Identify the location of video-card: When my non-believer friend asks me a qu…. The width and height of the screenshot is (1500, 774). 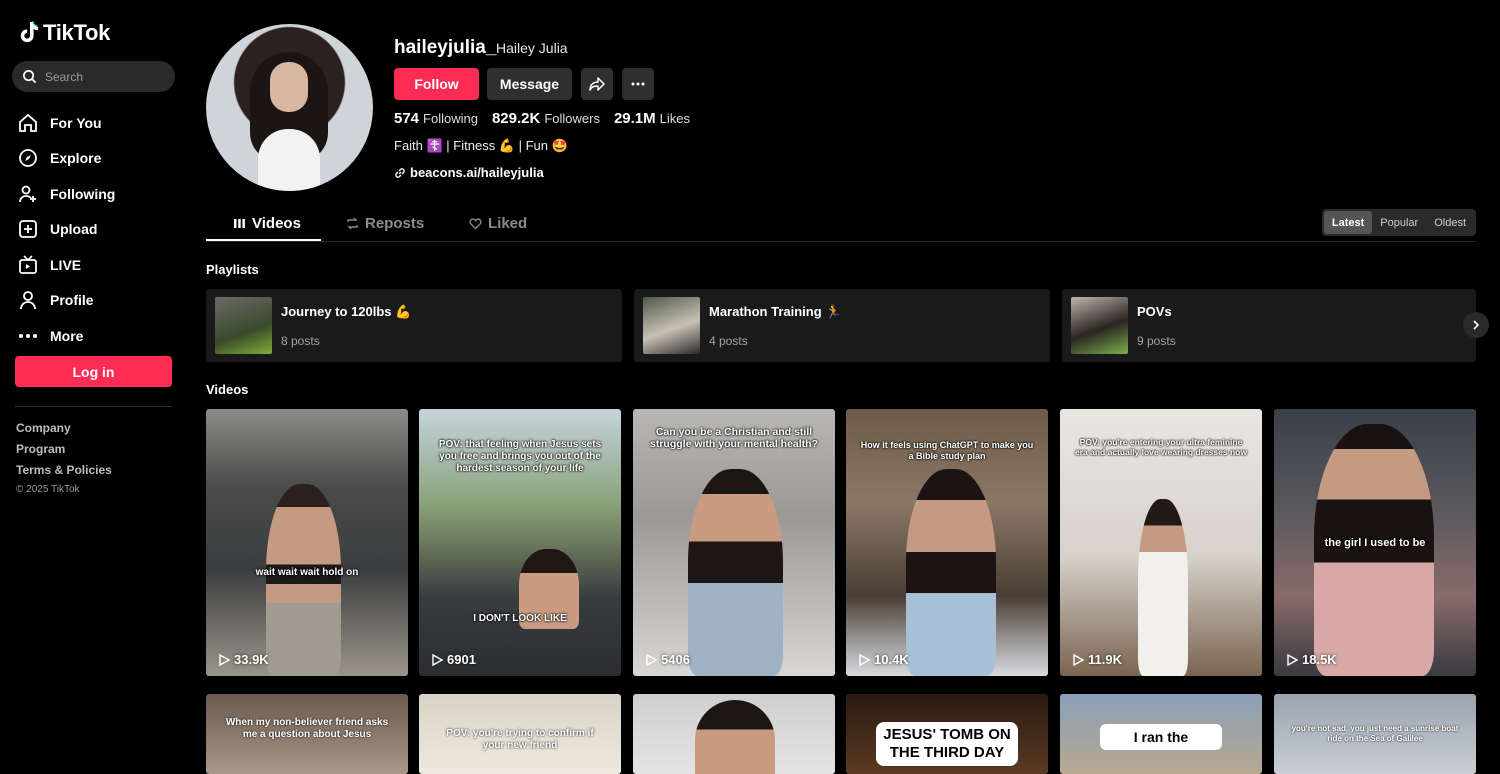
(307, 734).